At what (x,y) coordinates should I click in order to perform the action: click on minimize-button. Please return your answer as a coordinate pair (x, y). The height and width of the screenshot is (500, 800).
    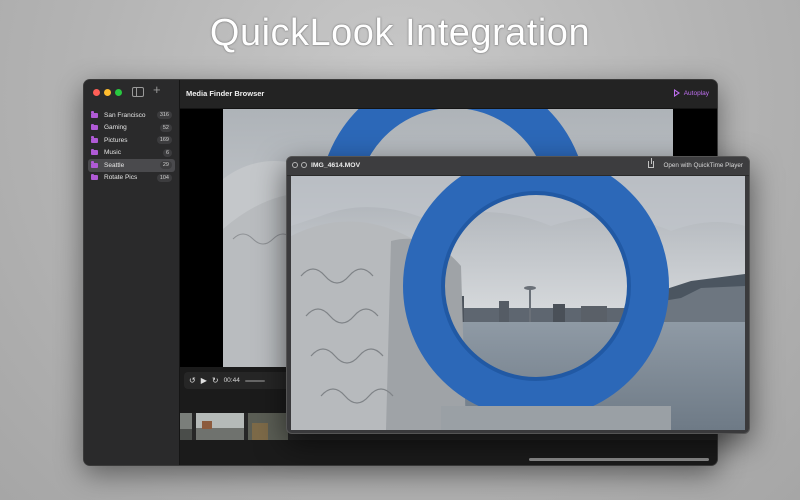
    Looking at the image, I should click on (107, 92).